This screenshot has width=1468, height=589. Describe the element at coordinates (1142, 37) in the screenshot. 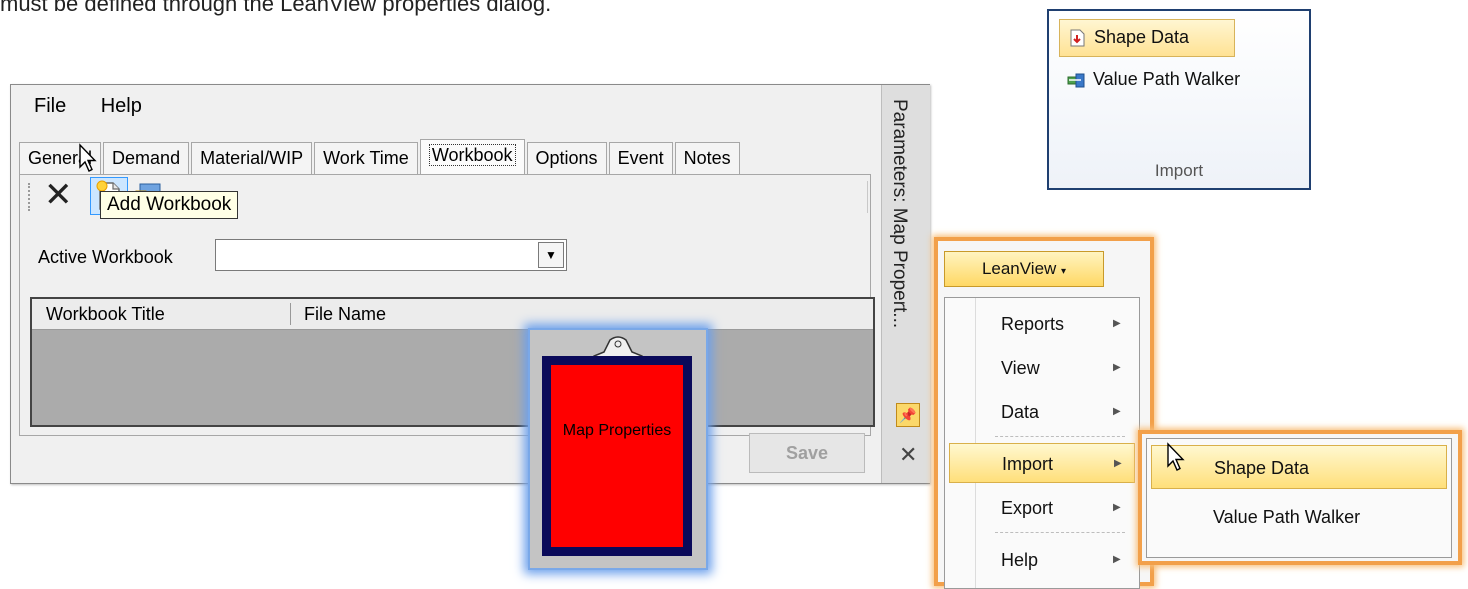

I see `shape-data-label: Shape Data` at that location.